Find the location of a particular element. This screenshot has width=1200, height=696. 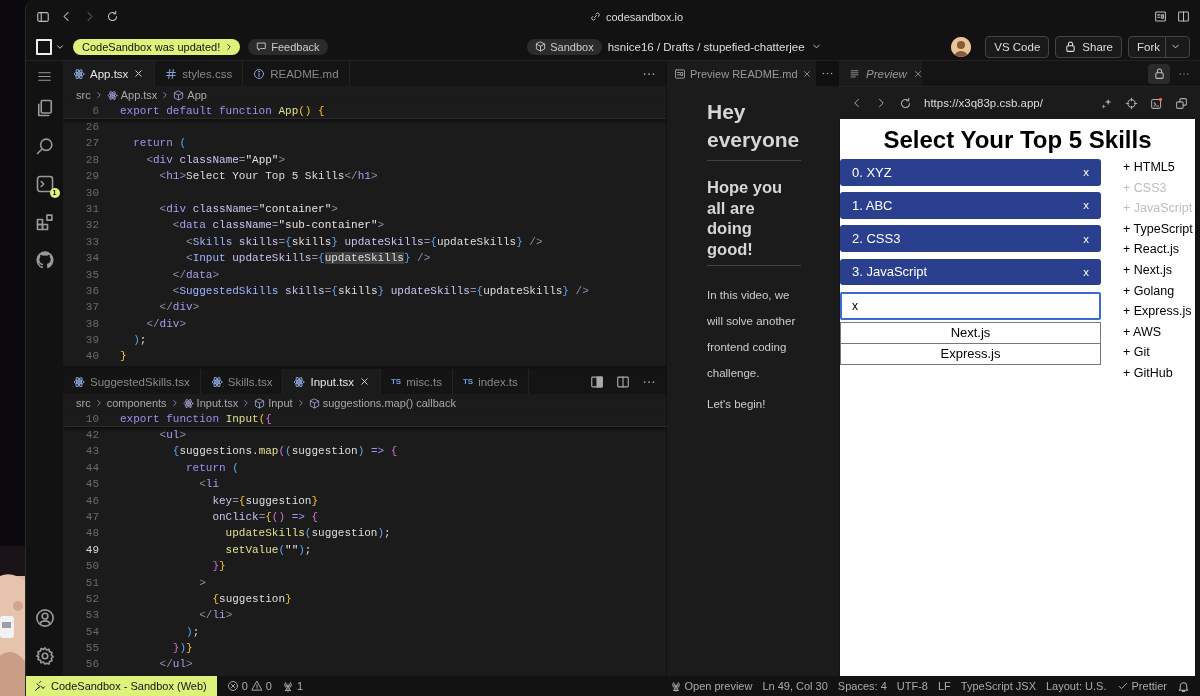

suggested-skill: + Express.js is located at coordinates (1158, 311).